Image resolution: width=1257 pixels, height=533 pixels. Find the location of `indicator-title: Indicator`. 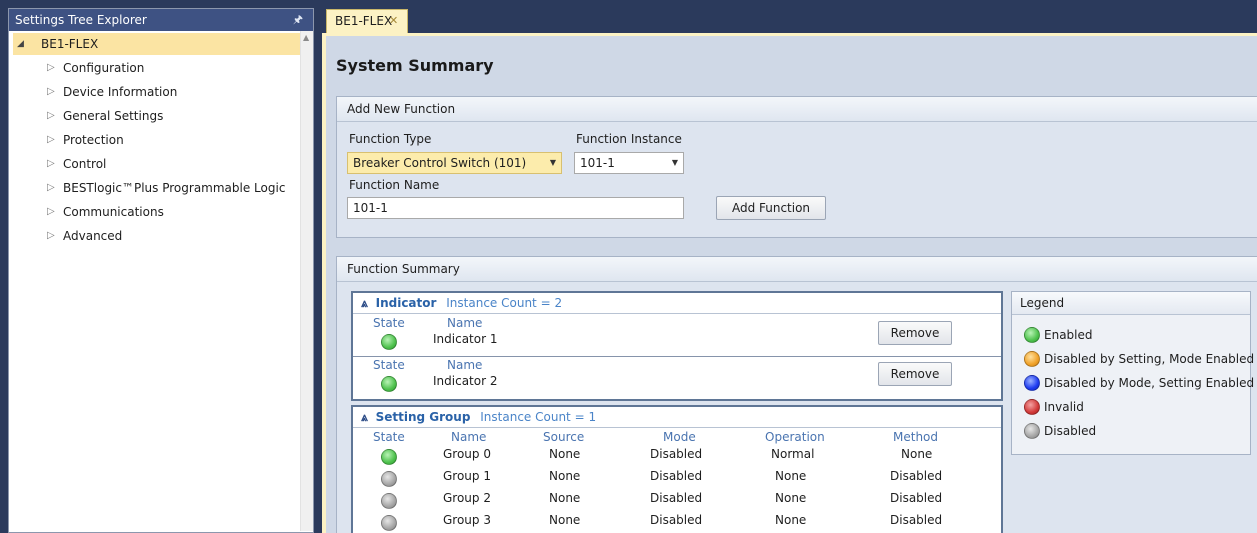

indicator-title: Indicator is located at coordinates (406, 303).